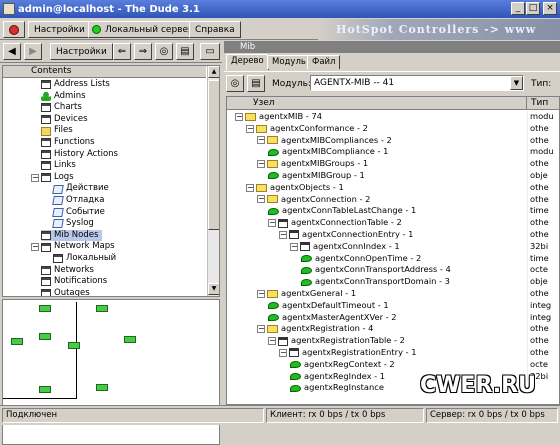 This screenshot has width=560, height=445. Describe the element at coordinates (393, 152) in the screenshot. I see `mib-row: agentxMIBCompliance - 1 modu` at that location.